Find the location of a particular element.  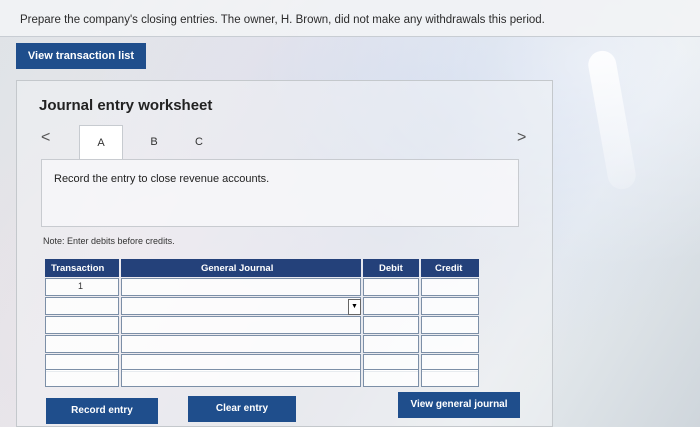

transaction-cell: 1 is located at coordinates (82, 287).